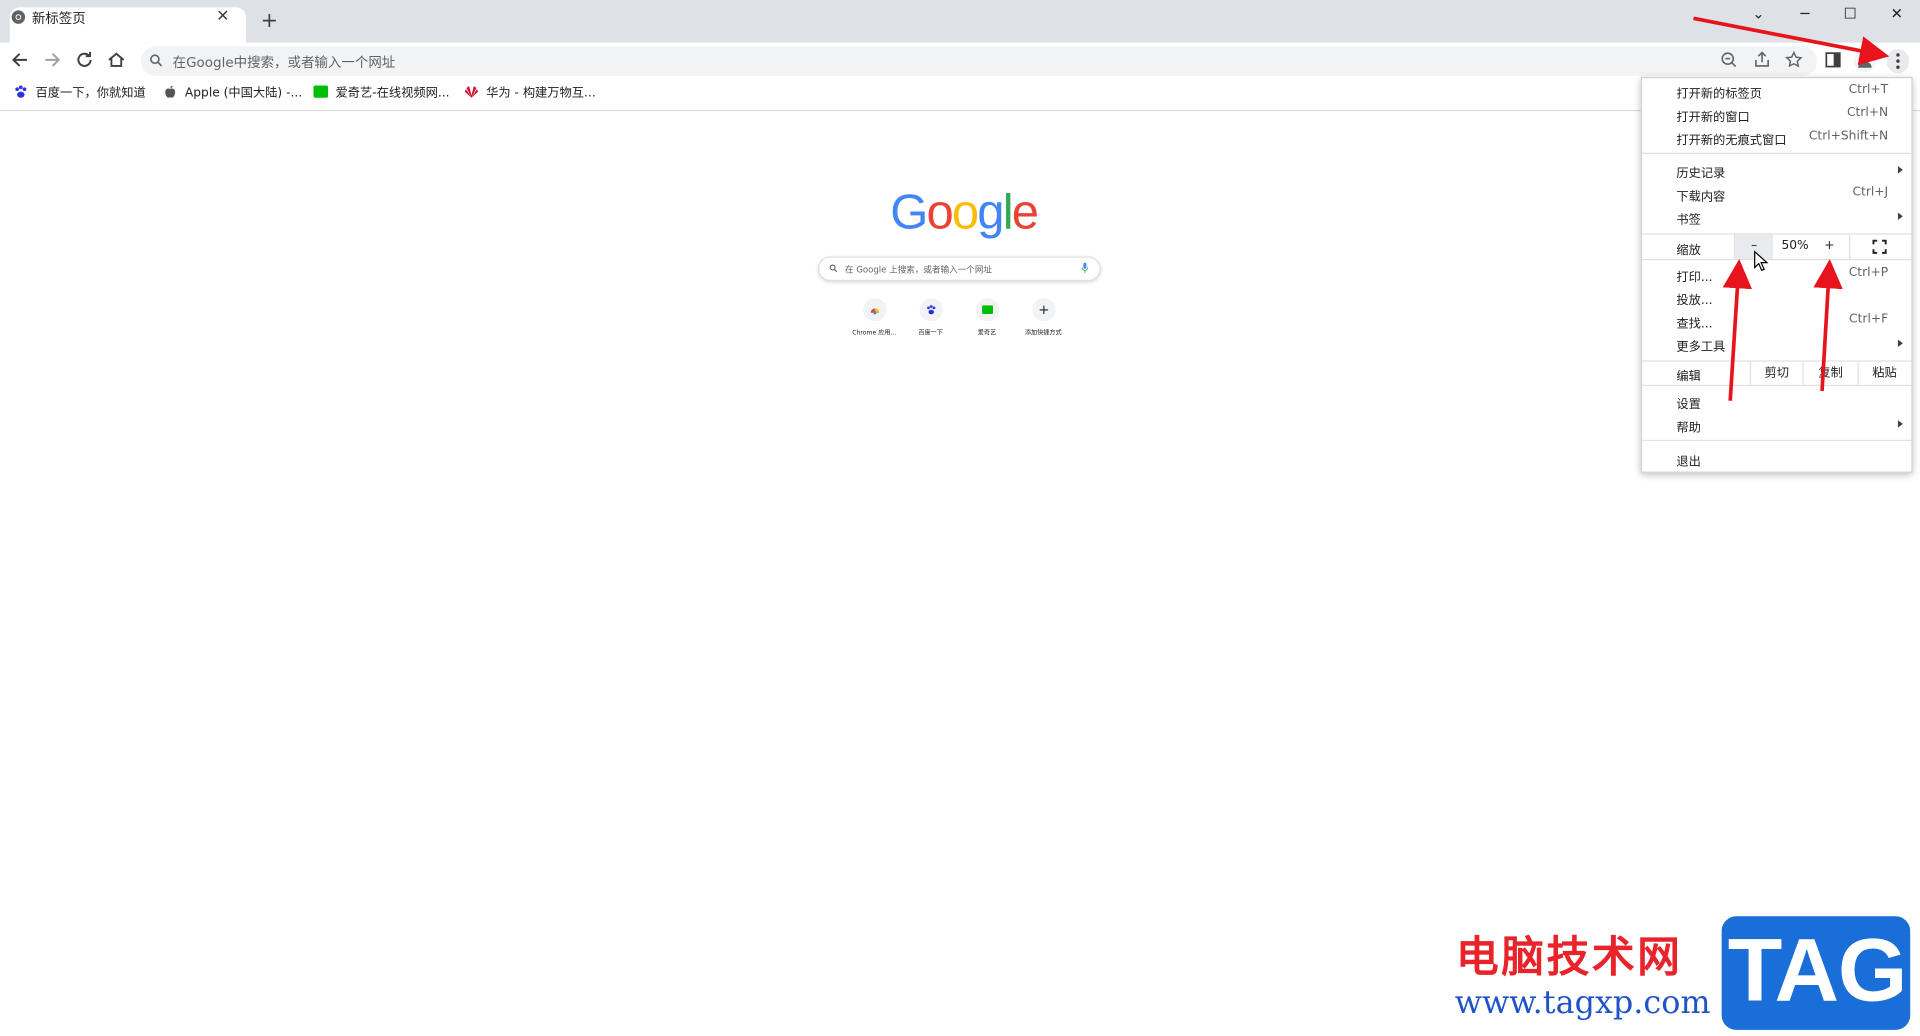 Image resolution: width=1920 pixels, height=1036 pixels. I want to click on shortcut-print: Ctrl+P, so click(1868, 273).